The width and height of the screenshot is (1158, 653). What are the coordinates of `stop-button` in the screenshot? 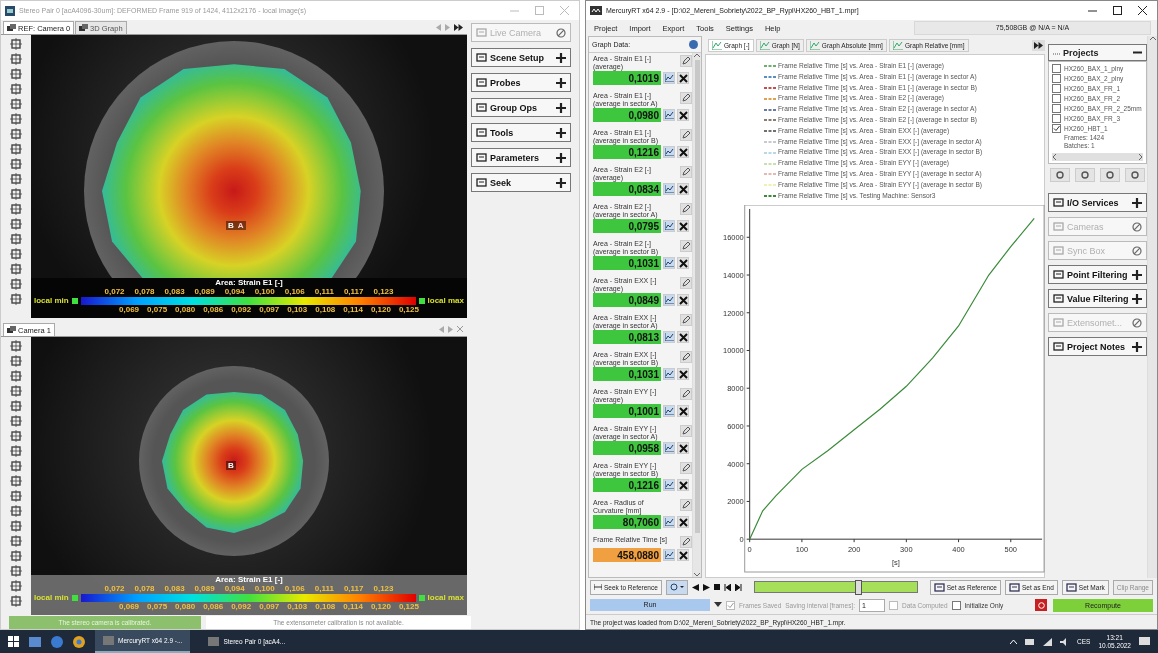 It's located at (1041, 605).